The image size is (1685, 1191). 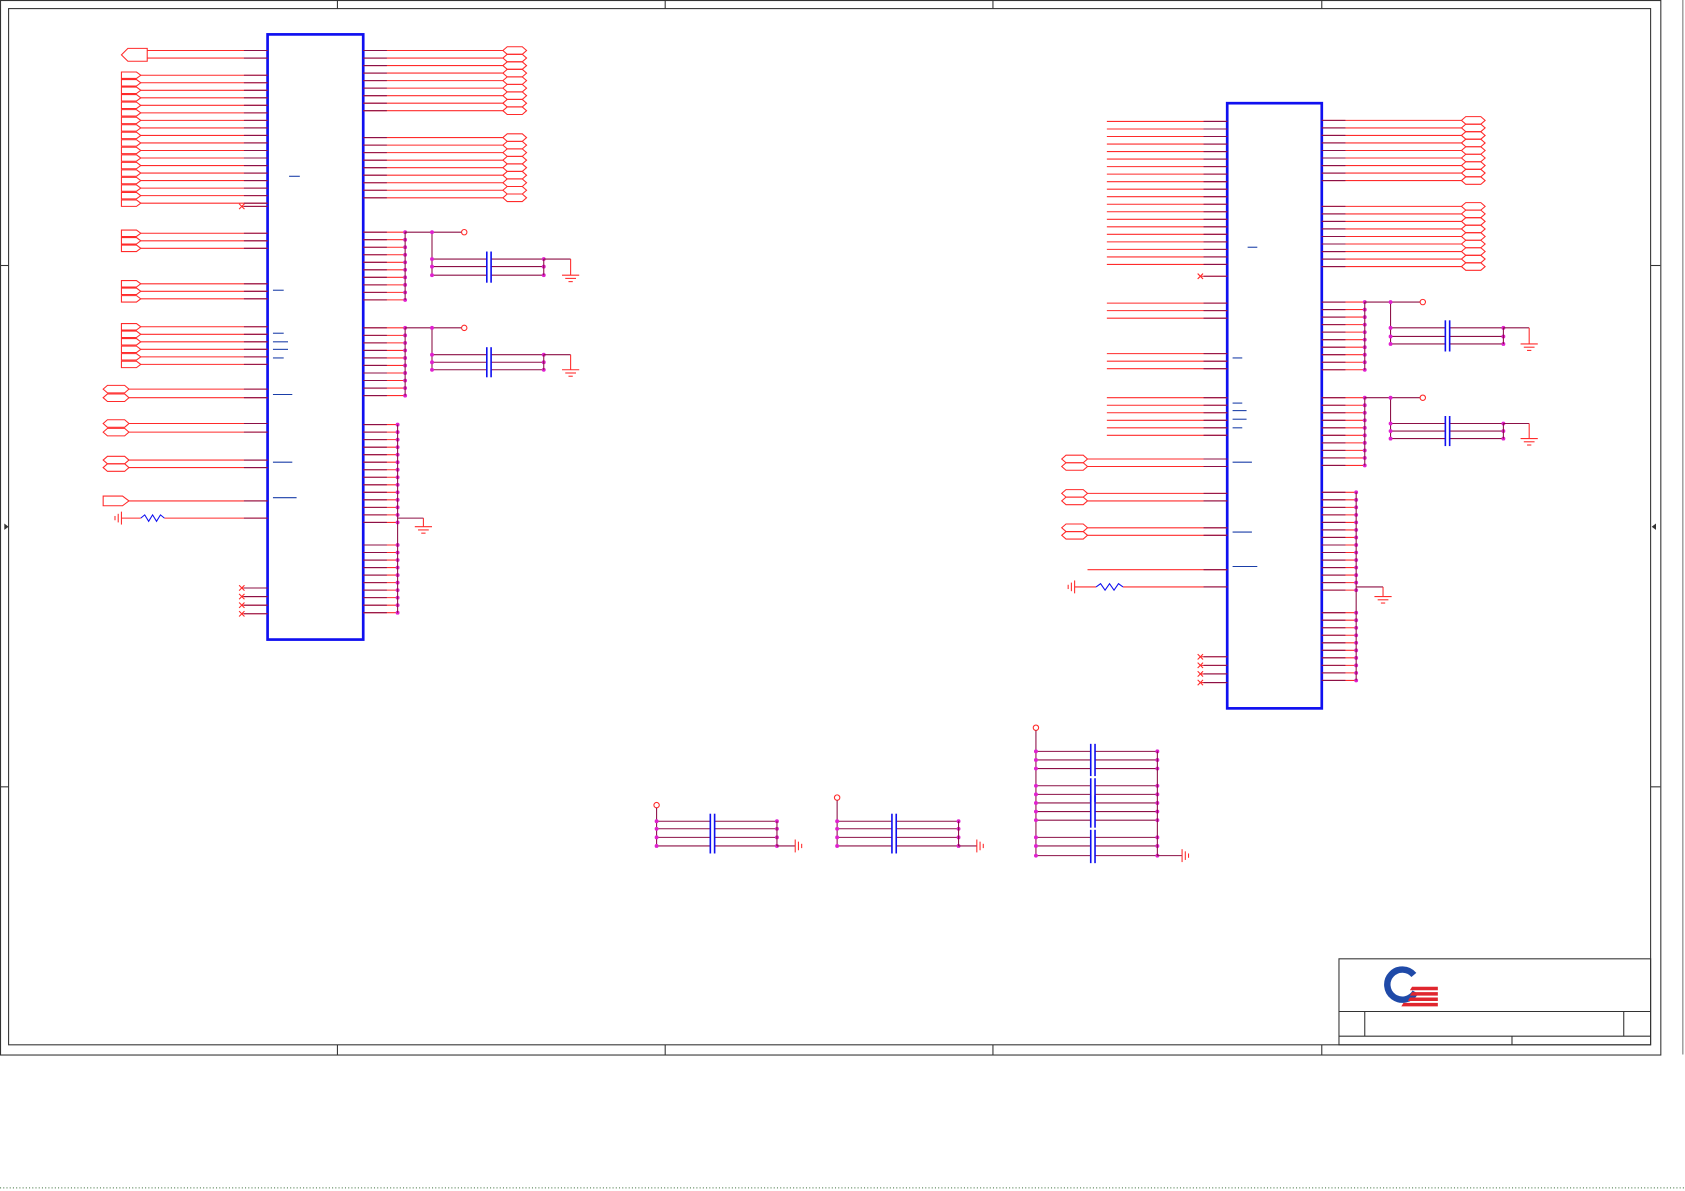 What do you see at coordinates (1111, 794) in the screenshot?
I see `decoupling-group-c` at bounding box center [1111, 794].